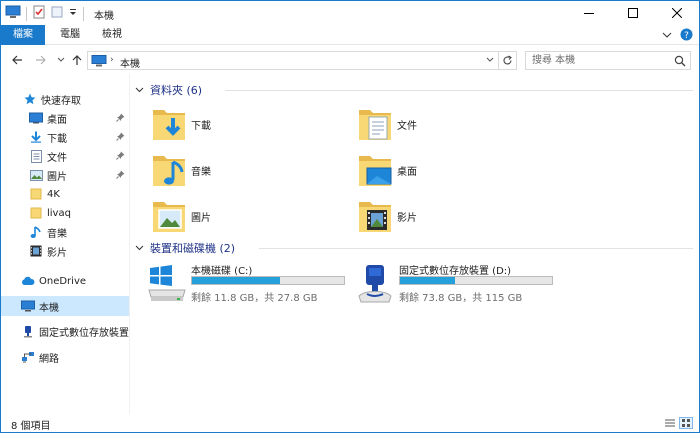 The image size is (700, 433). I want to click on sidebar-item-label: 音樂, so click(57, 234).